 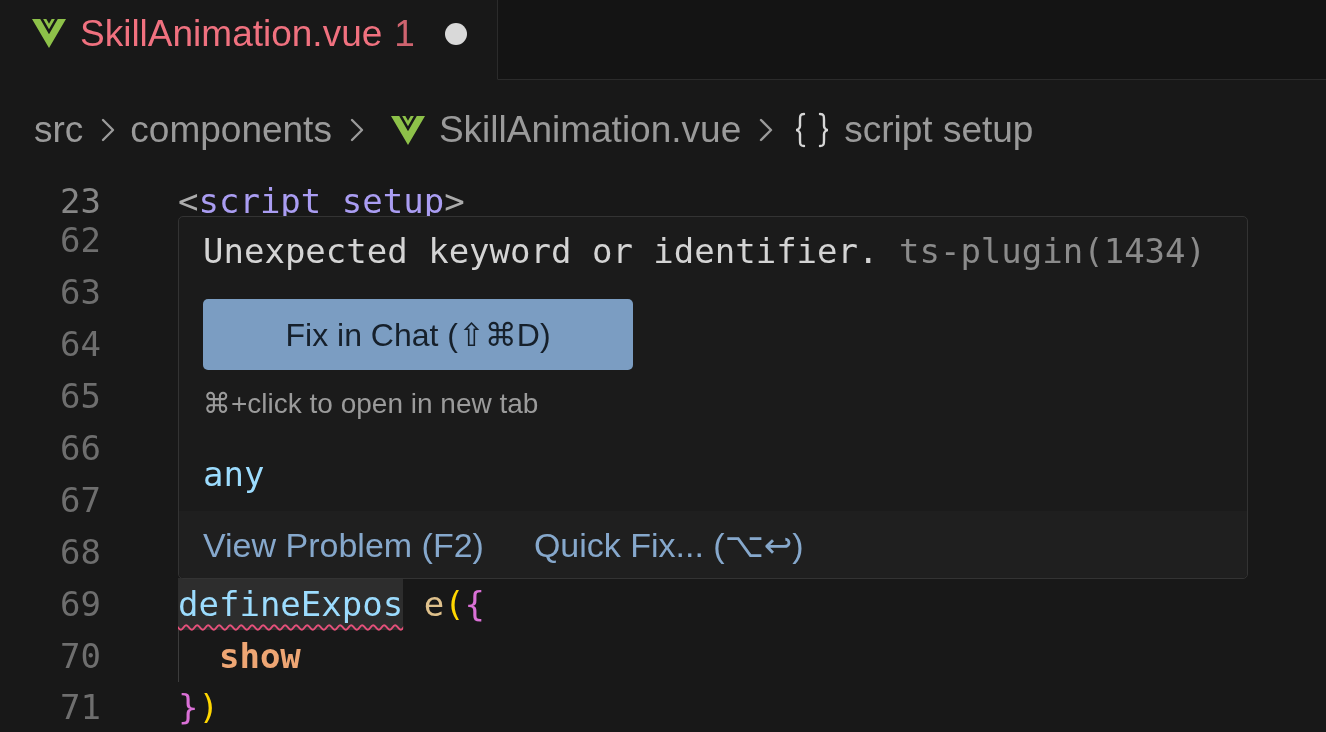 I want to click on action-link: View Problem (F2), so click(x=343, y=544).